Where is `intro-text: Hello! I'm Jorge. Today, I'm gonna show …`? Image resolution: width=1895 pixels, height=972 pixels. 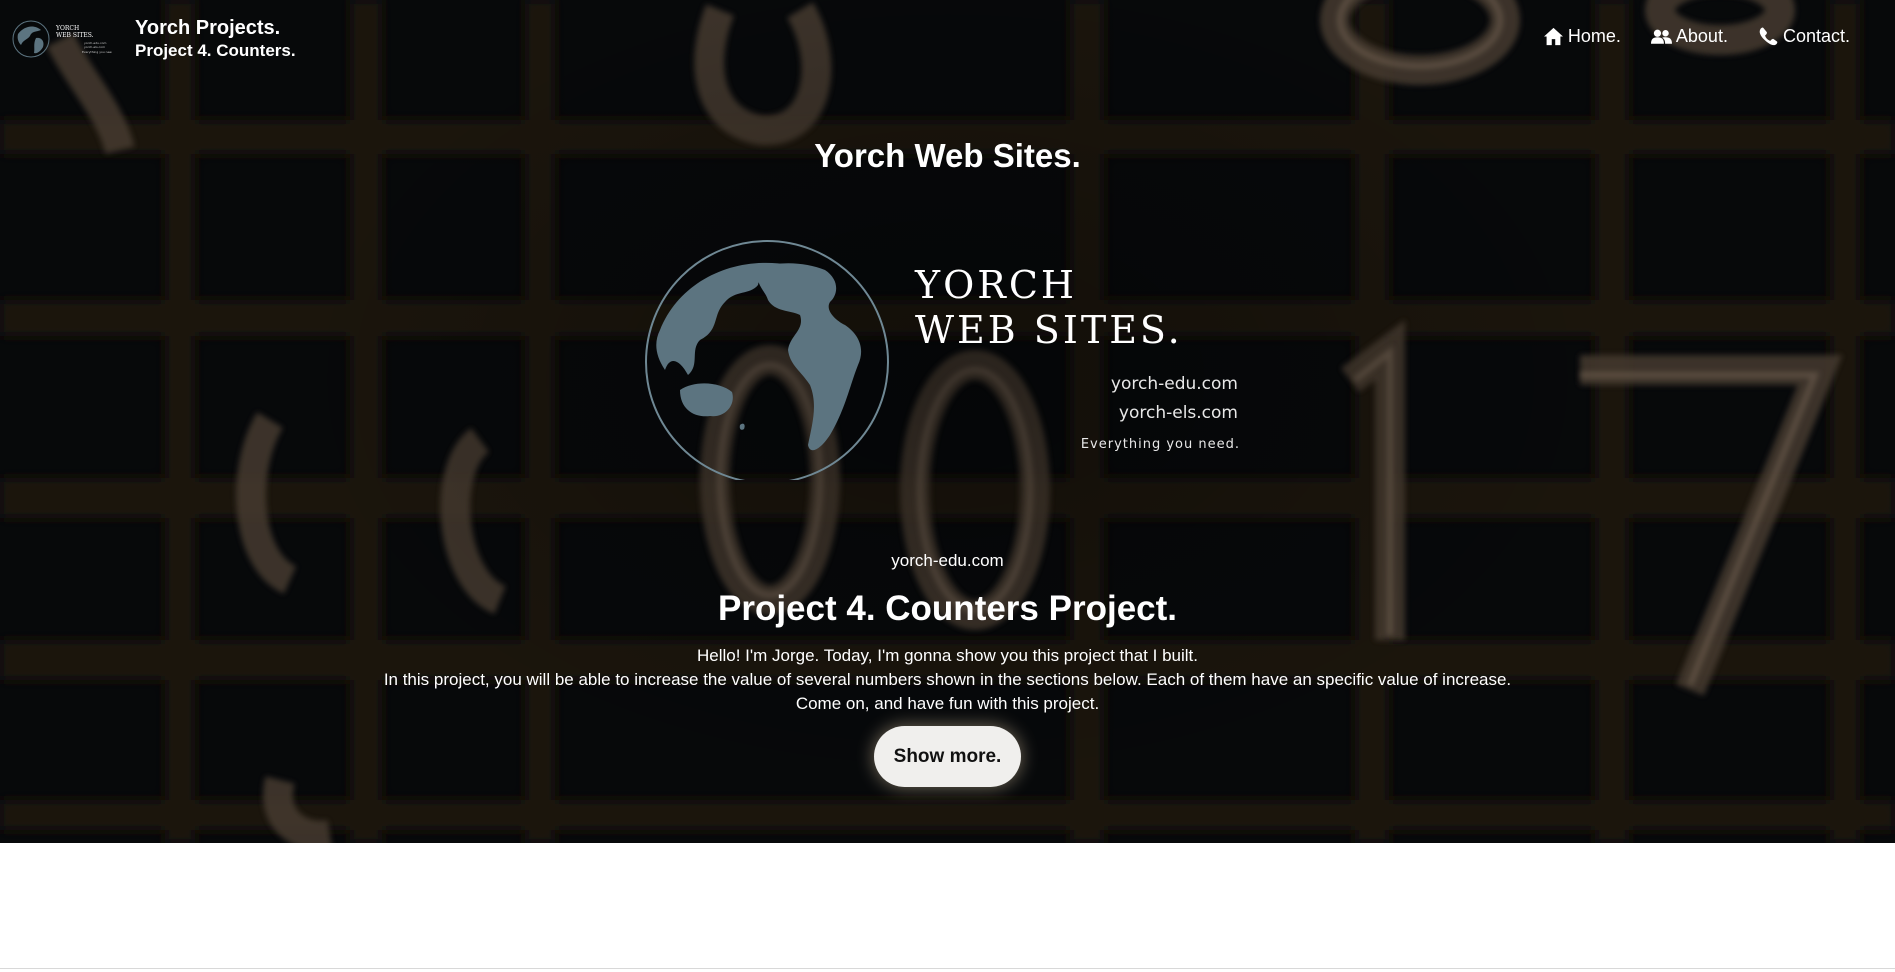 intro-text: Hello! I'm Jorge. Today, I'm gonna show … is located at coordinates (947, 680).